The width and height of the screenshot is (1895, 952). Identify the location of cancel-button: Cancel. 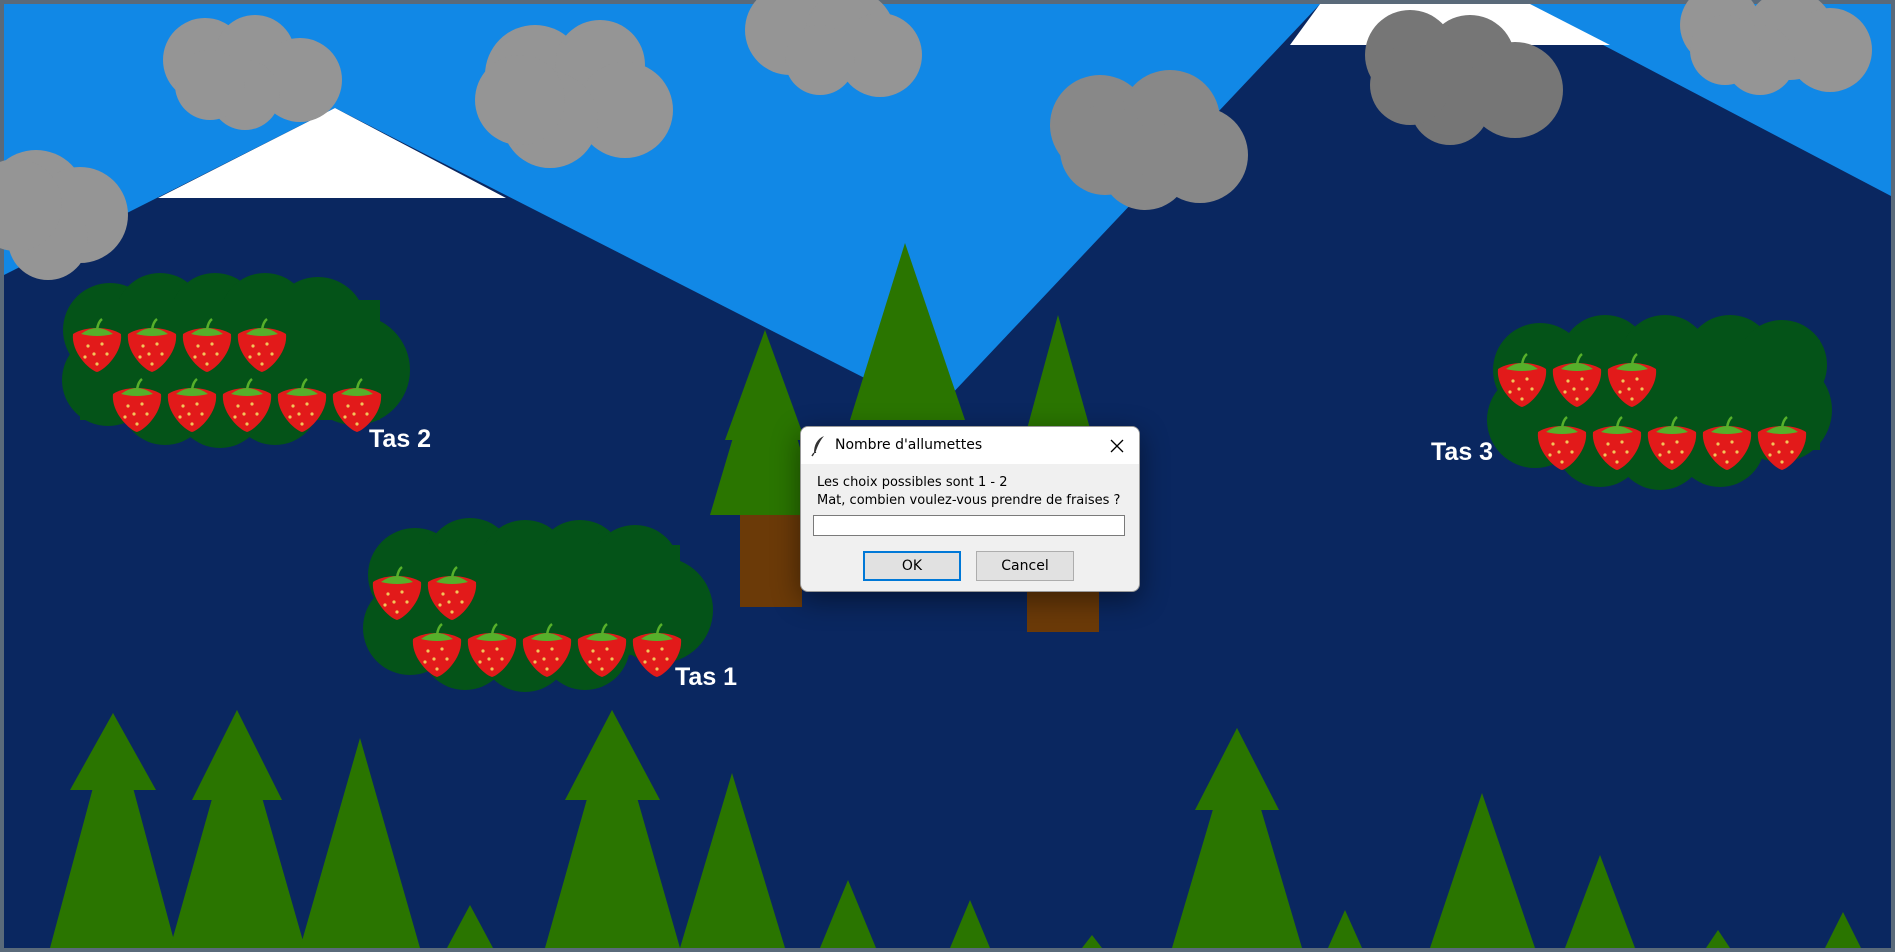
(1025, 566).